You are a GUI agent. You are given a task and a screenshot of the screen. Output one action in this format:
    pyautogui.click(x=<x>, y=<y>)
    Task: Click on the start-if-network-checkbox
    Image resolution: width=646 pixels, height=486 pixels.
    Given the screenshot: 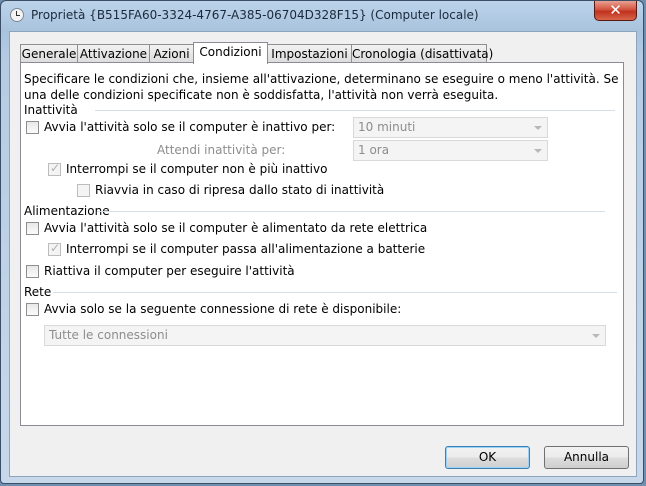 What is the action you would take?
    pyautogui.click(x=32, y=309)
    